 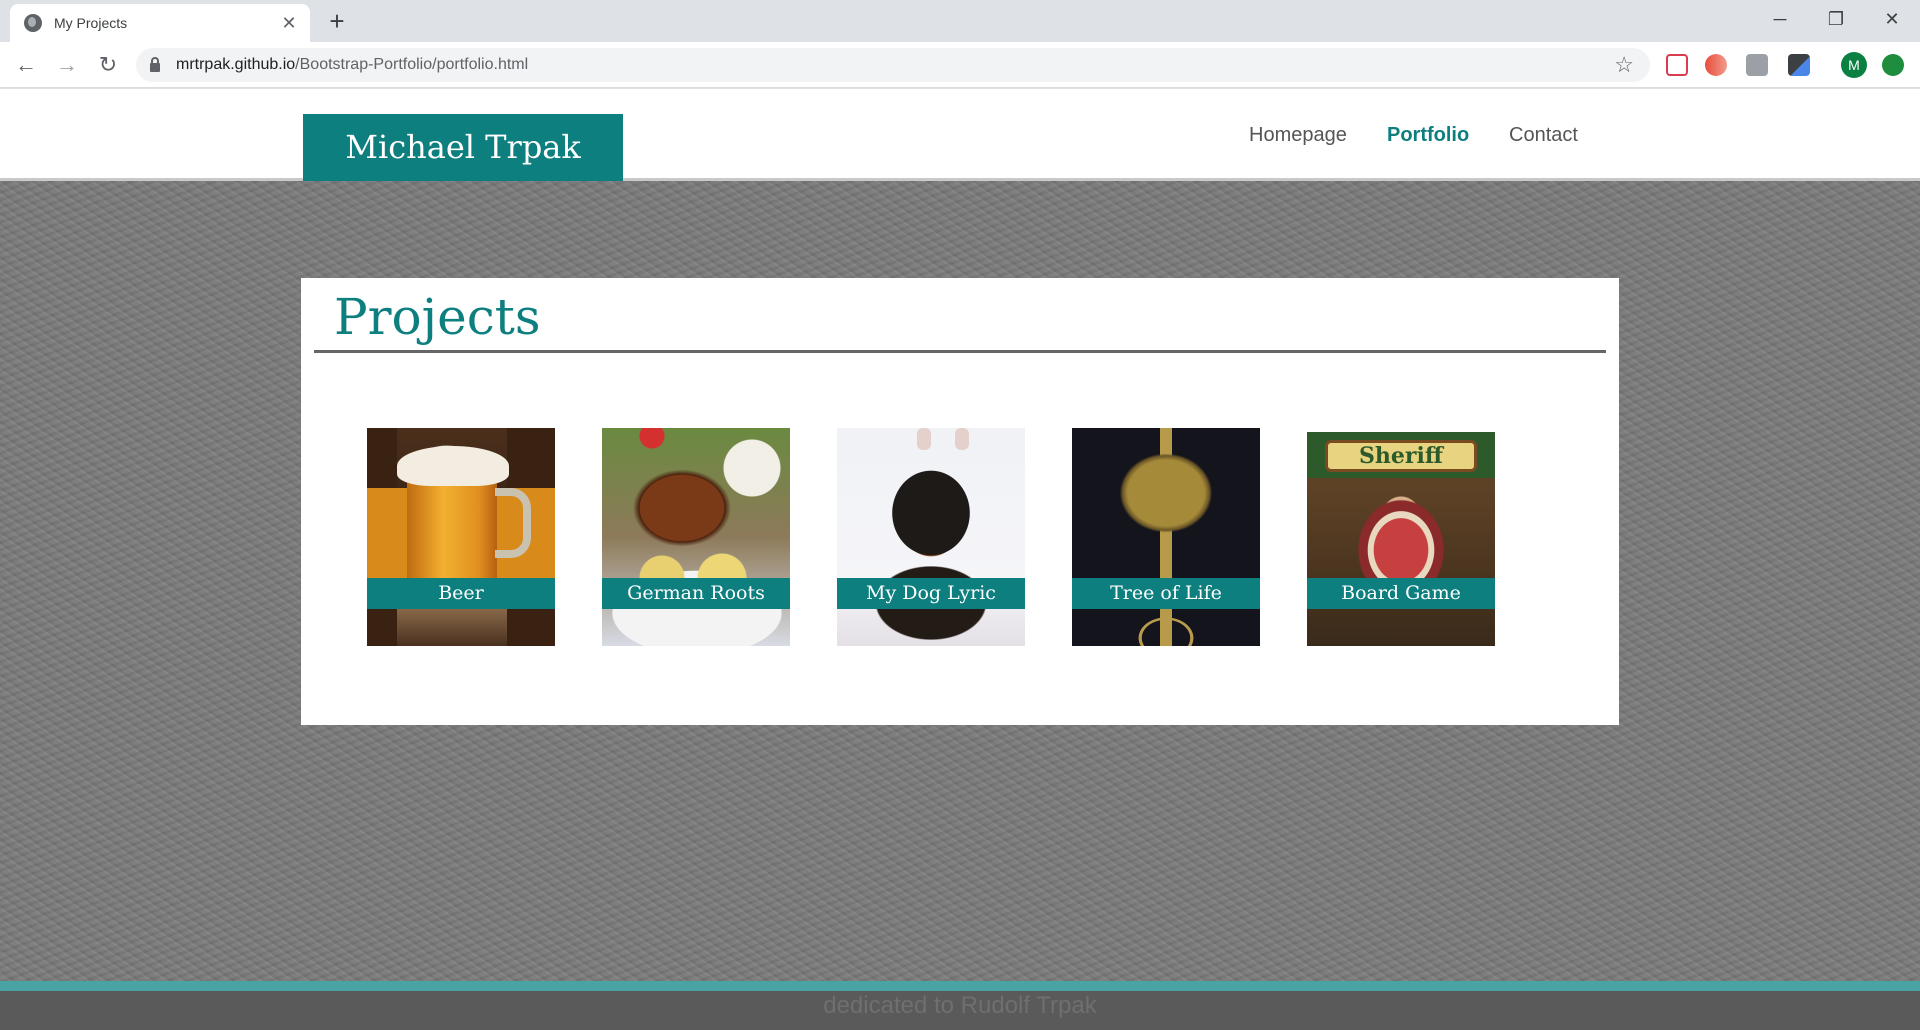 I want to click on footer-accent-stripe, so click(x=960, y=986).